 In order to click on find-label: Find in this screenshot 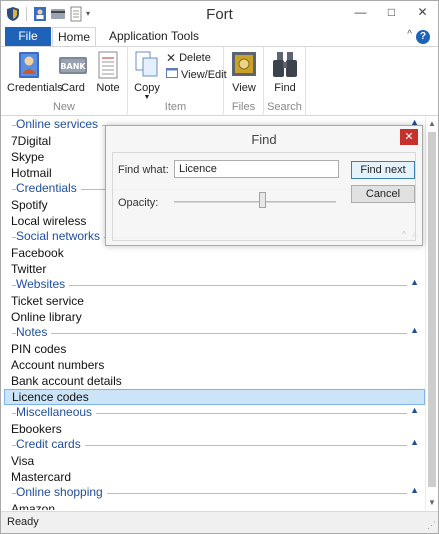, I will do `click(285, 88)`.